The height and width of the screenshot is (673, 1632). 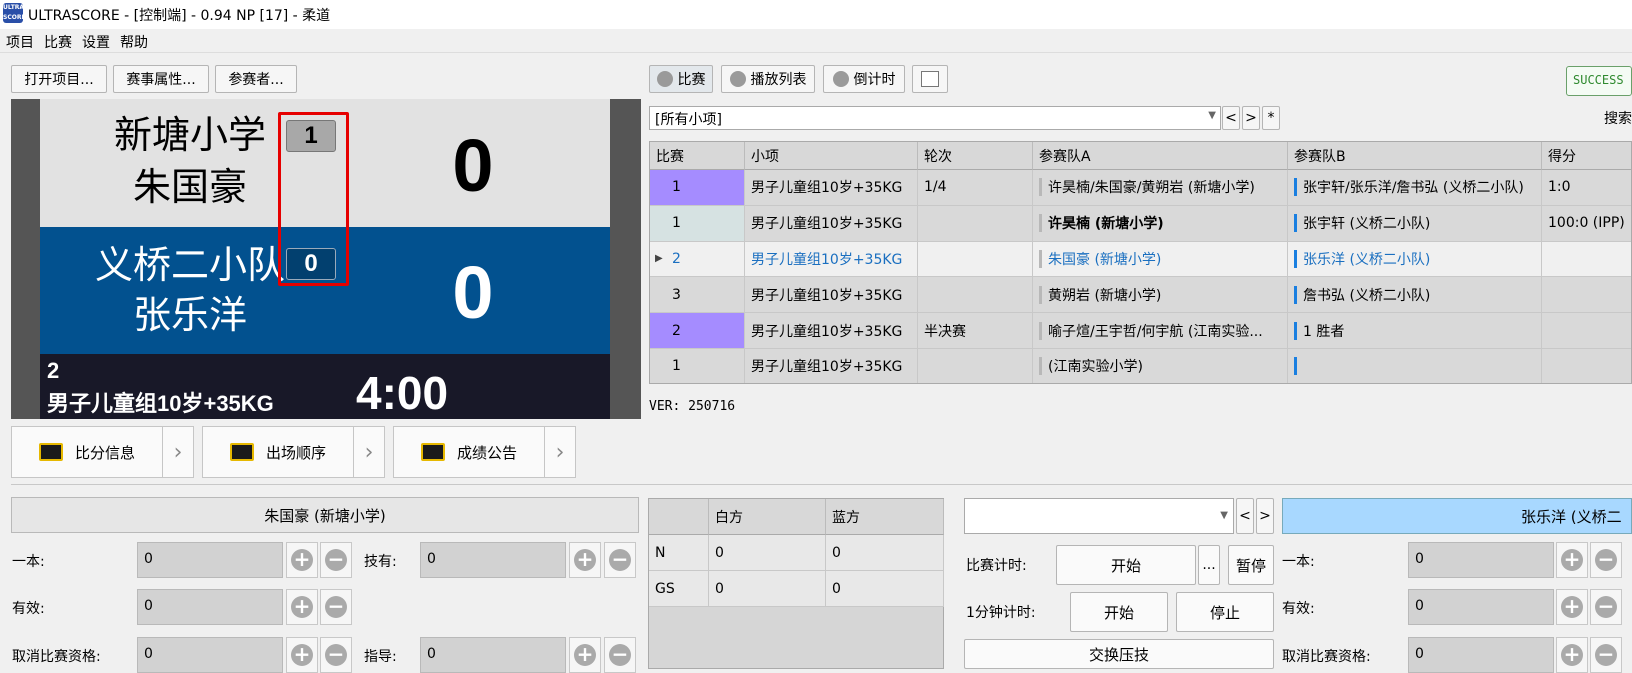 What do you see at coordinates (302, 560) in the screenshot?
I see `white-ippon-add-button: +` at bounding box center [302, 560].